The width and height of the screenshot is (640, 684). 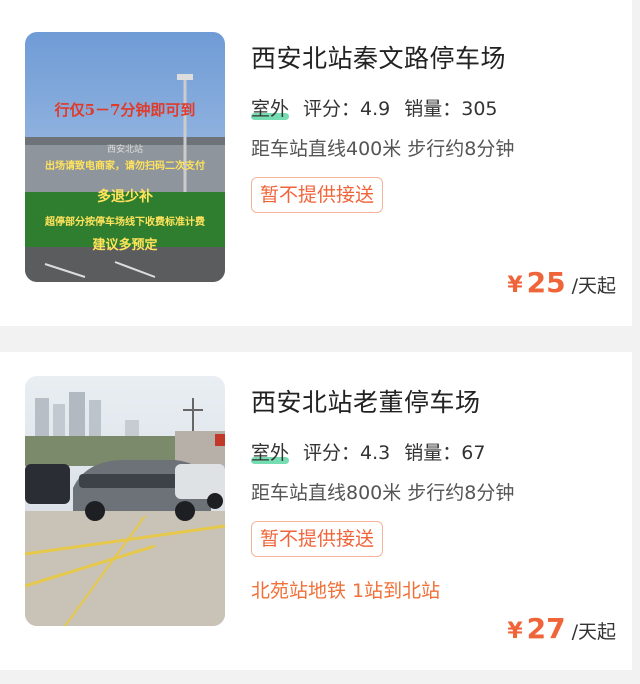 I want to click on price: ¥27/天起, so click(x=561, y=628).